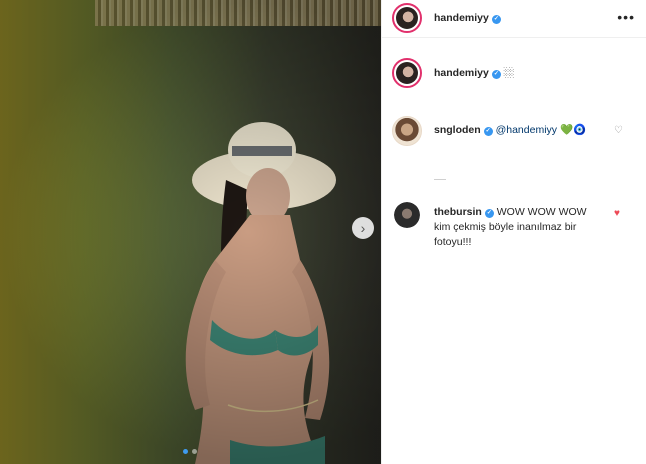  What do you see at coordinates (573, 130) in the screenshot?
I see `comment-emoji: 💚🧿` at bounding box center [573, 130].